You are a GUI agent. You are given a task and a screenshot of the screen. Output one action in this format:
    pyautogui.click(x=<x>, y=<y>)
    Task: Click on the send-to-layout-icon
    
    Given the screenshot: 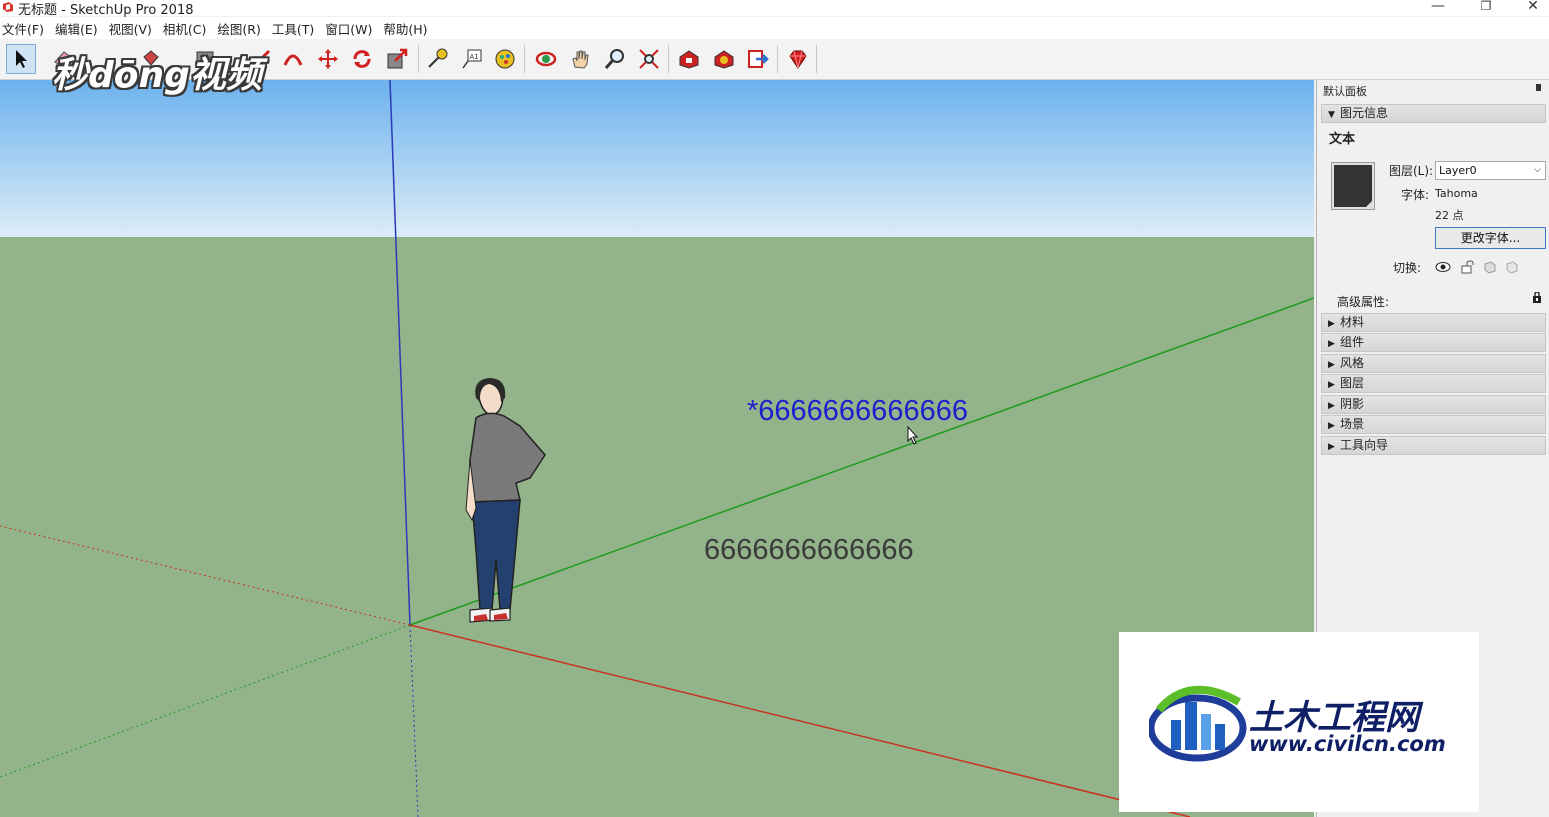 What is the action you would take?
    pyautogui.click(x=758, y=59)
    